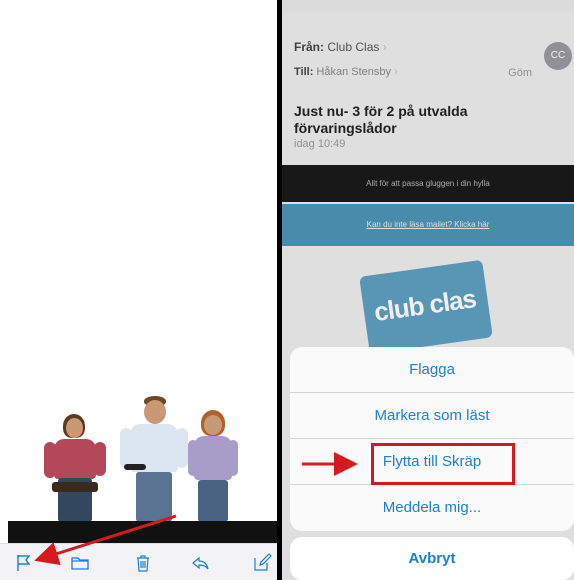 The image size is (574, 580). Describe the element at coordinates (80, 563) in the screenshot. I see `folder-icon` at that location.